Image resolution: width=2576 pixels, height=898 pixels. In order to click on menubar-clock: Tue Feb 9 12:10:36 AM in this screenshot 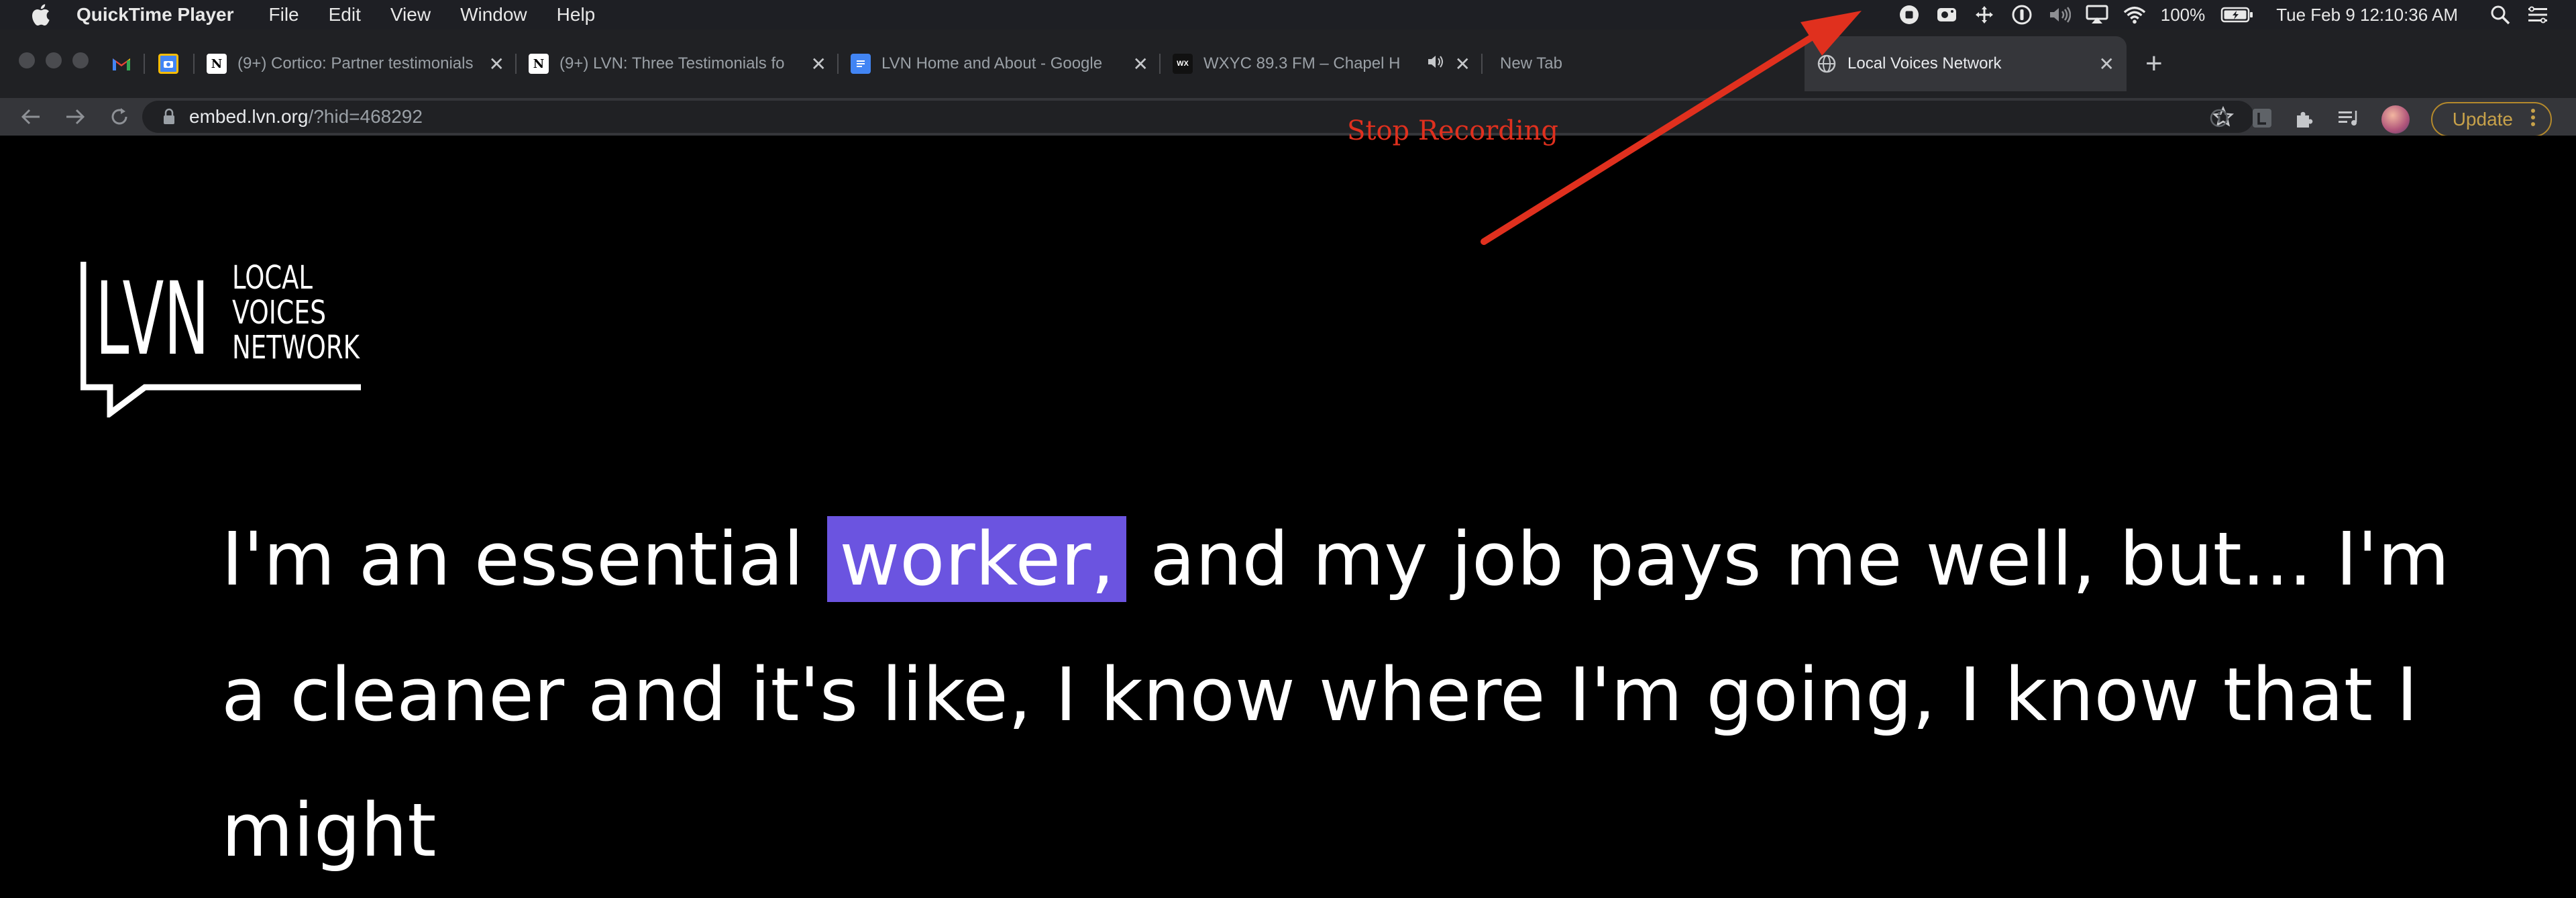, I will do `click(2367, 15)`.